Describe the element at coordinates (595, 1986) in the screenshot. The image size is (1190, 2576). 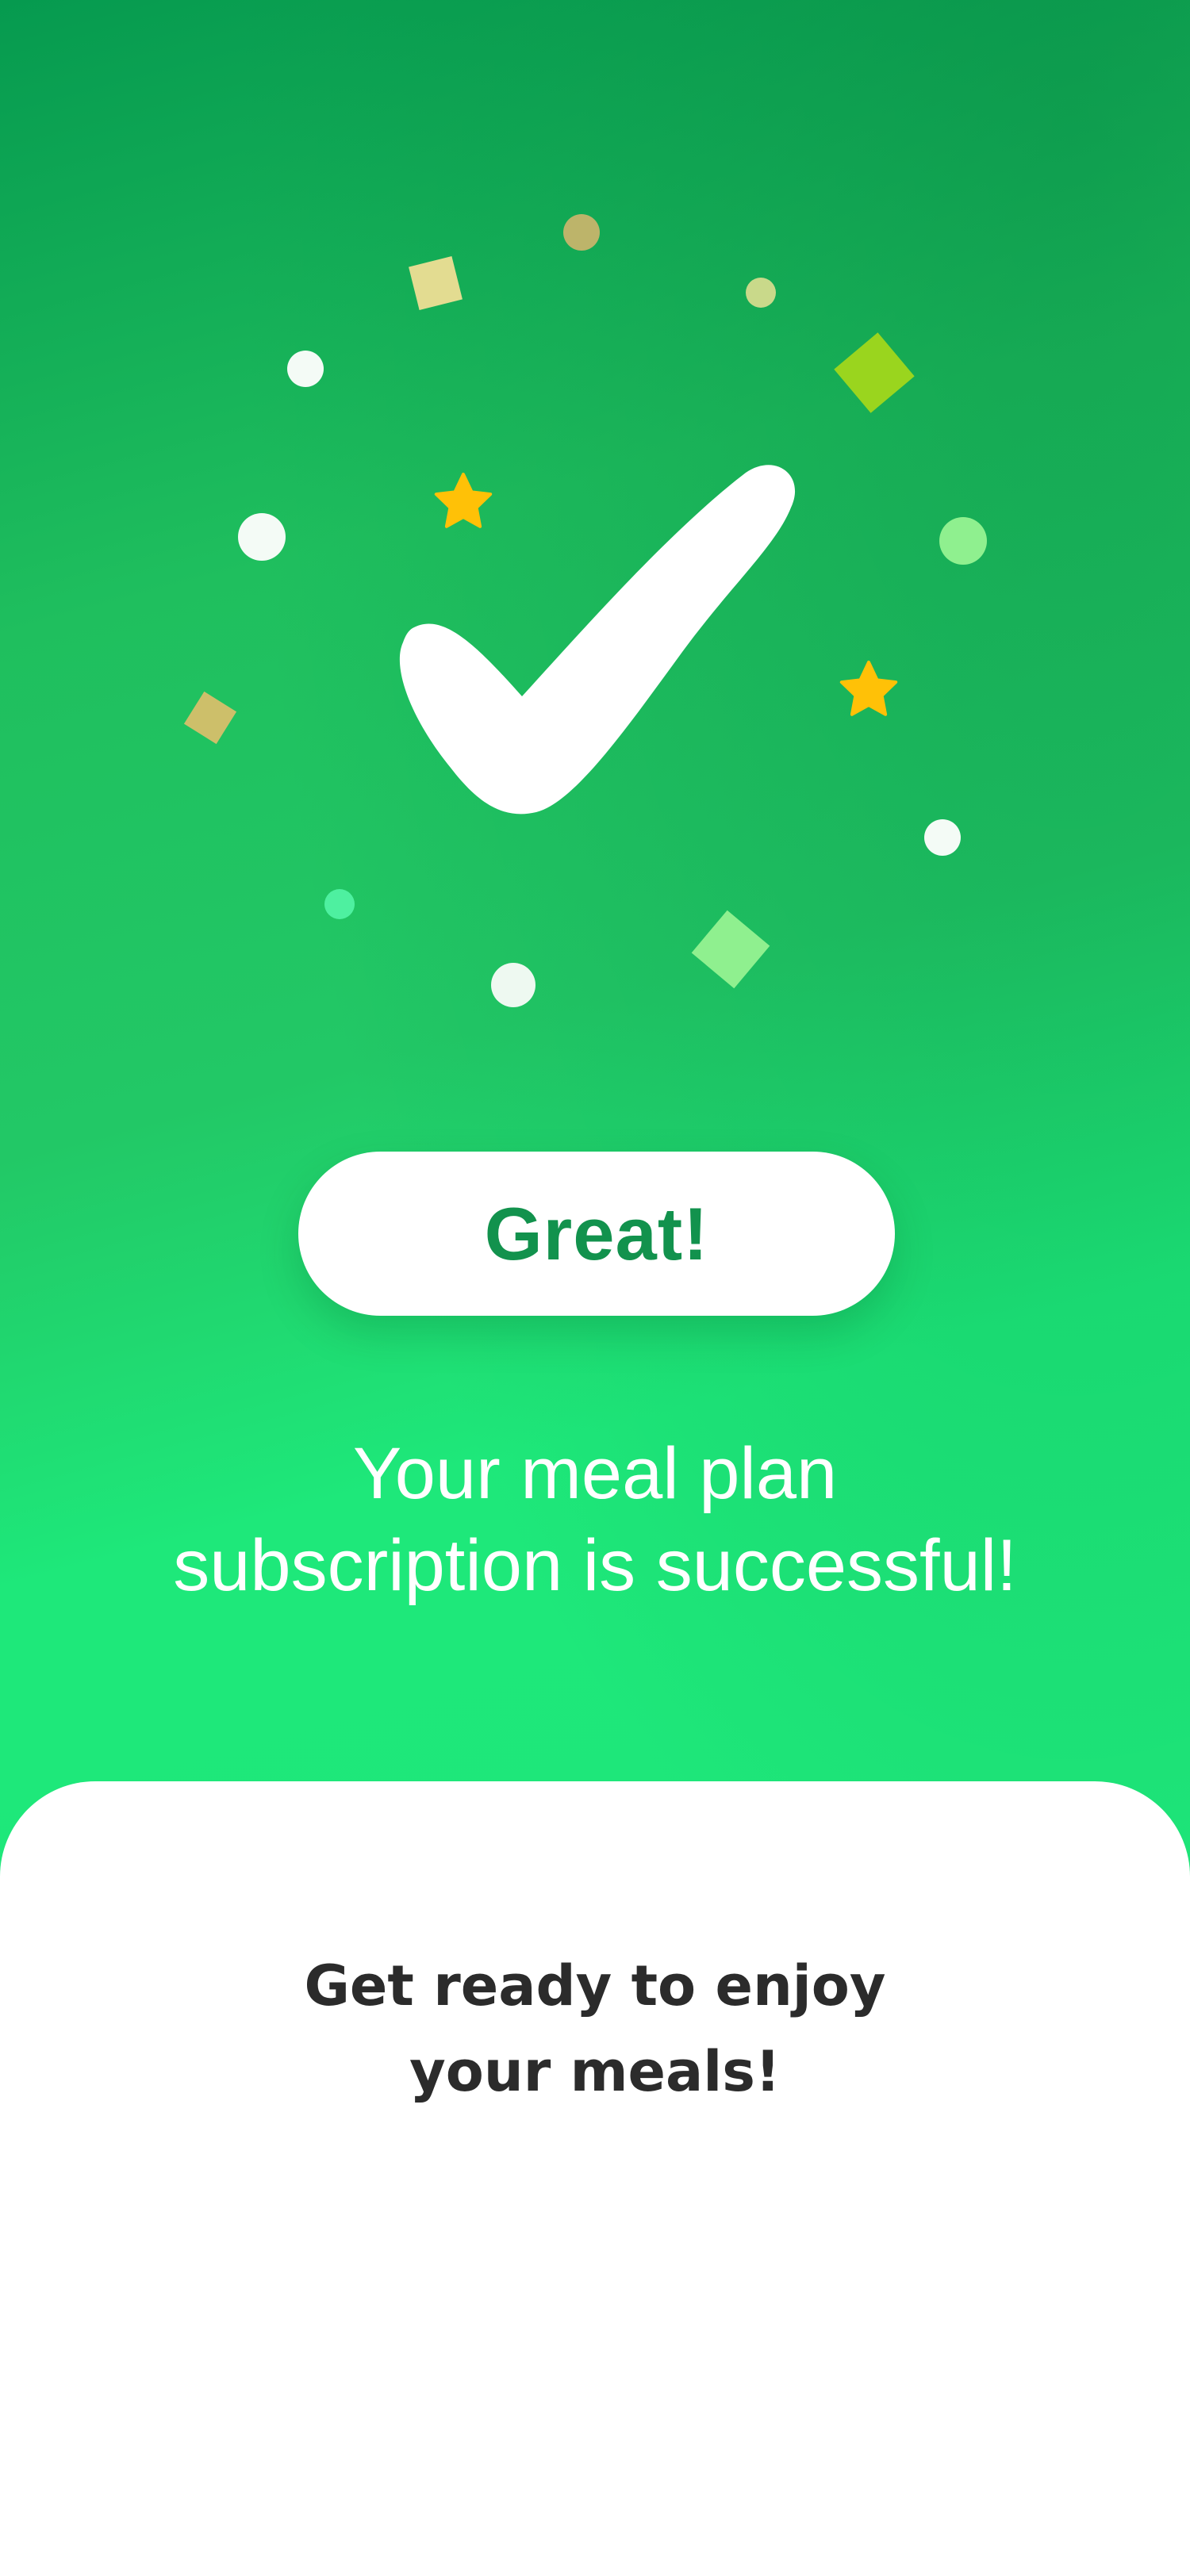
I see `sheet-heading-line-1: Get ready to enjoy` at that location.